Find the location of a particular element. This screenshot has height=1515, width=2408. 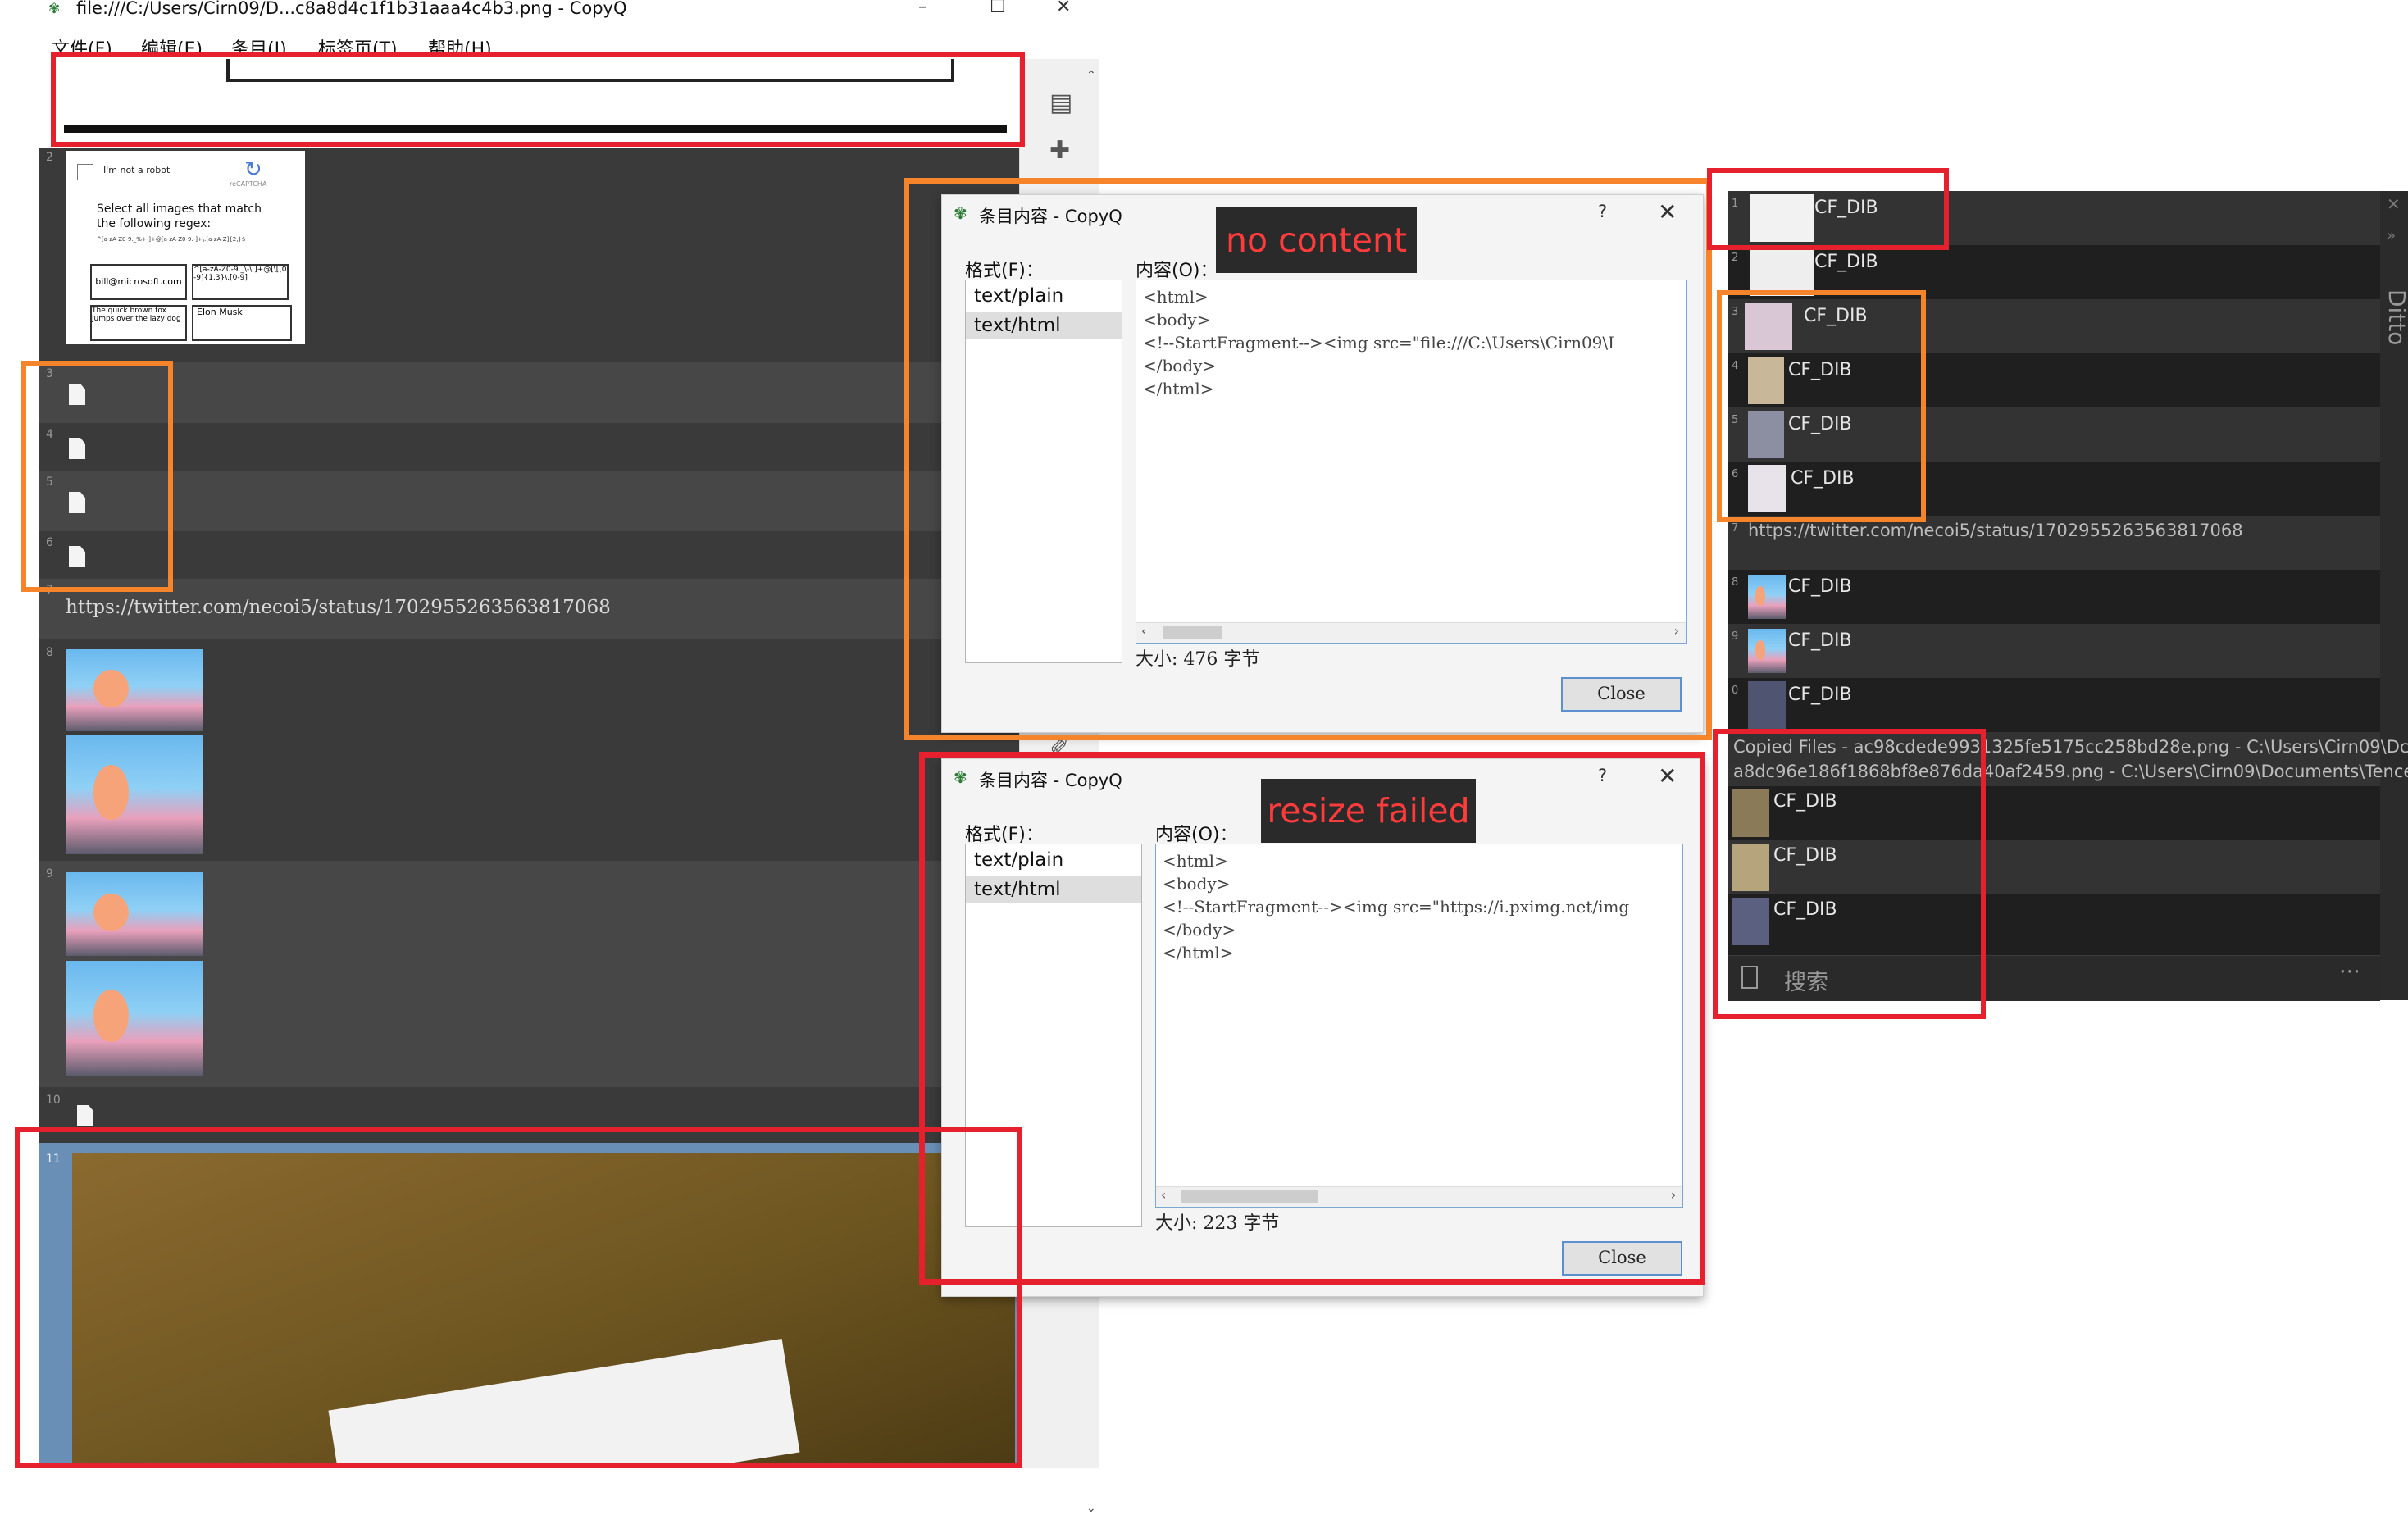

list-item-9: 9 is located at coordinates (529, 974).